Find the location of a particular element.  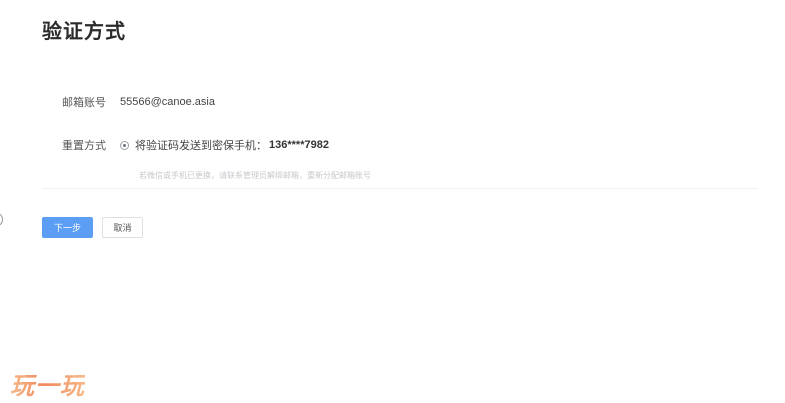

phone-option: 将验证码发送到密保手机： 136****7982 is located at coordinates (224, 145).